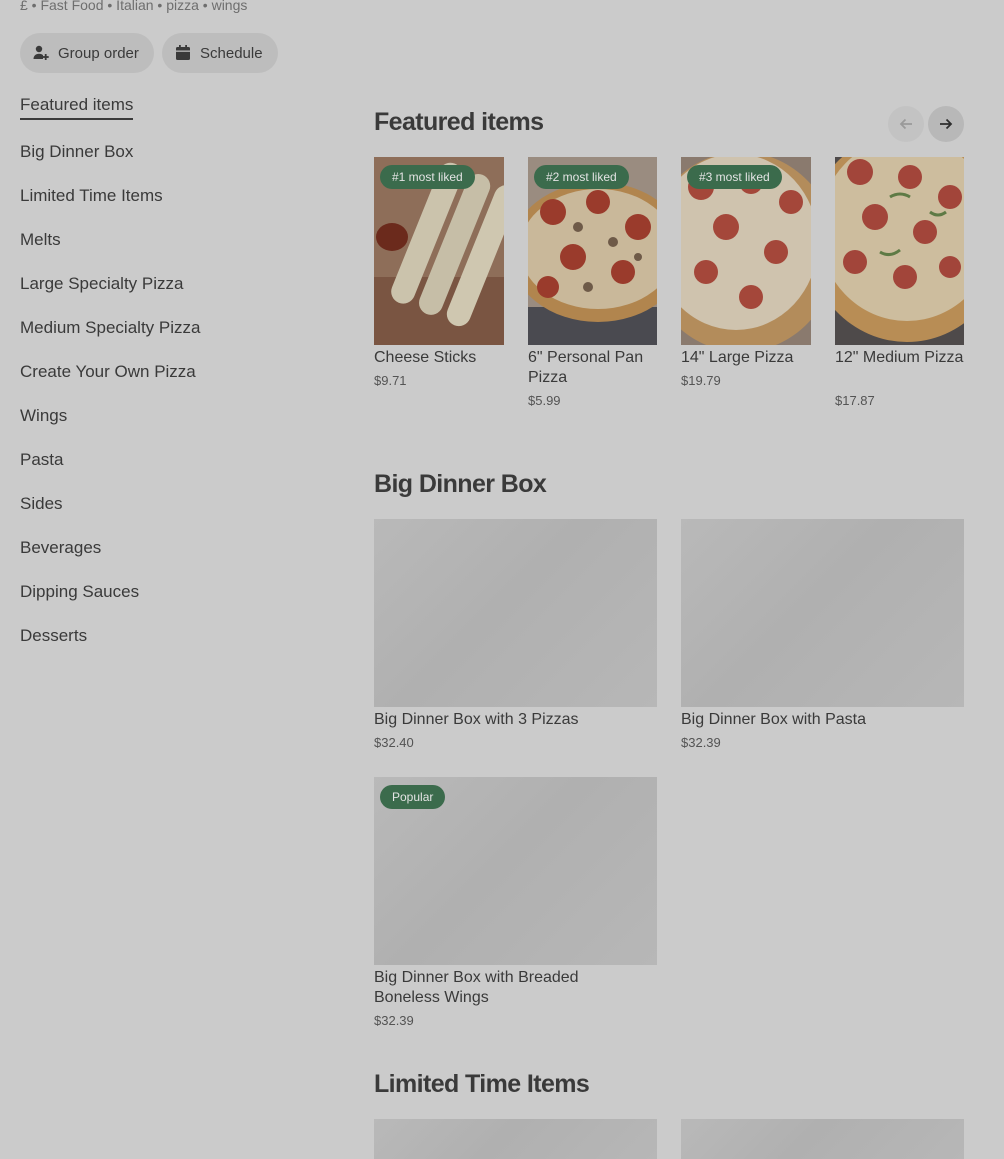  I want to click on personal-pan-pizza-image: #2 most liked, so click(592, 251).